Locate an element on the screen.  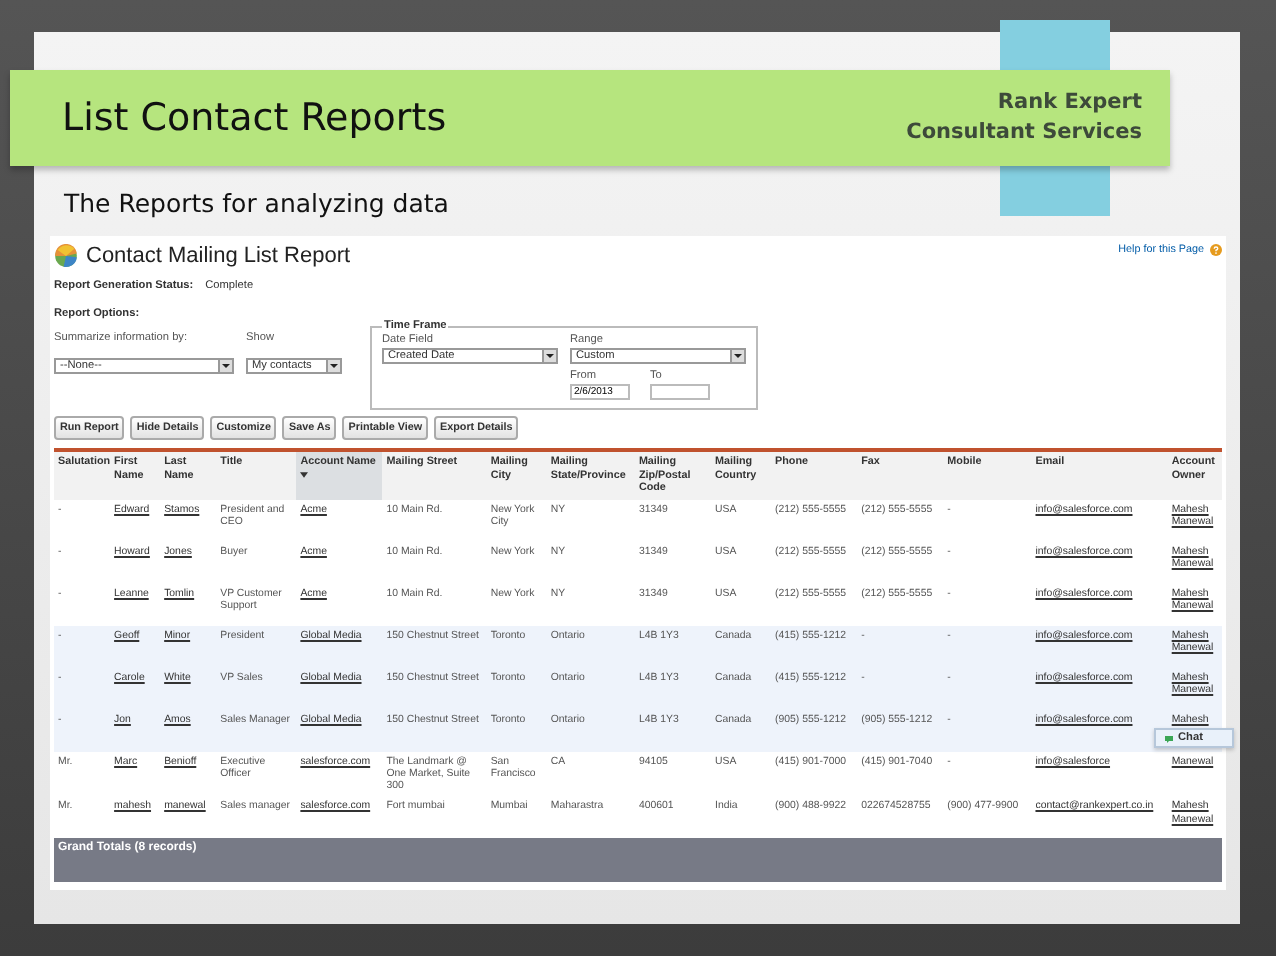
sort-arrow-icon is located at coordinates (304, 474).